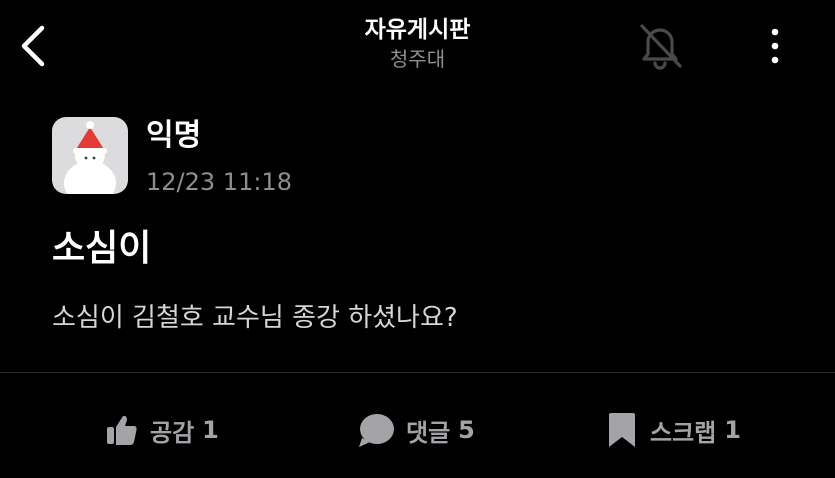 The image size is (835, 478). Describe the element at coordinates (174, 135) in the screenshot. I see `author-name: 익명` at that location.